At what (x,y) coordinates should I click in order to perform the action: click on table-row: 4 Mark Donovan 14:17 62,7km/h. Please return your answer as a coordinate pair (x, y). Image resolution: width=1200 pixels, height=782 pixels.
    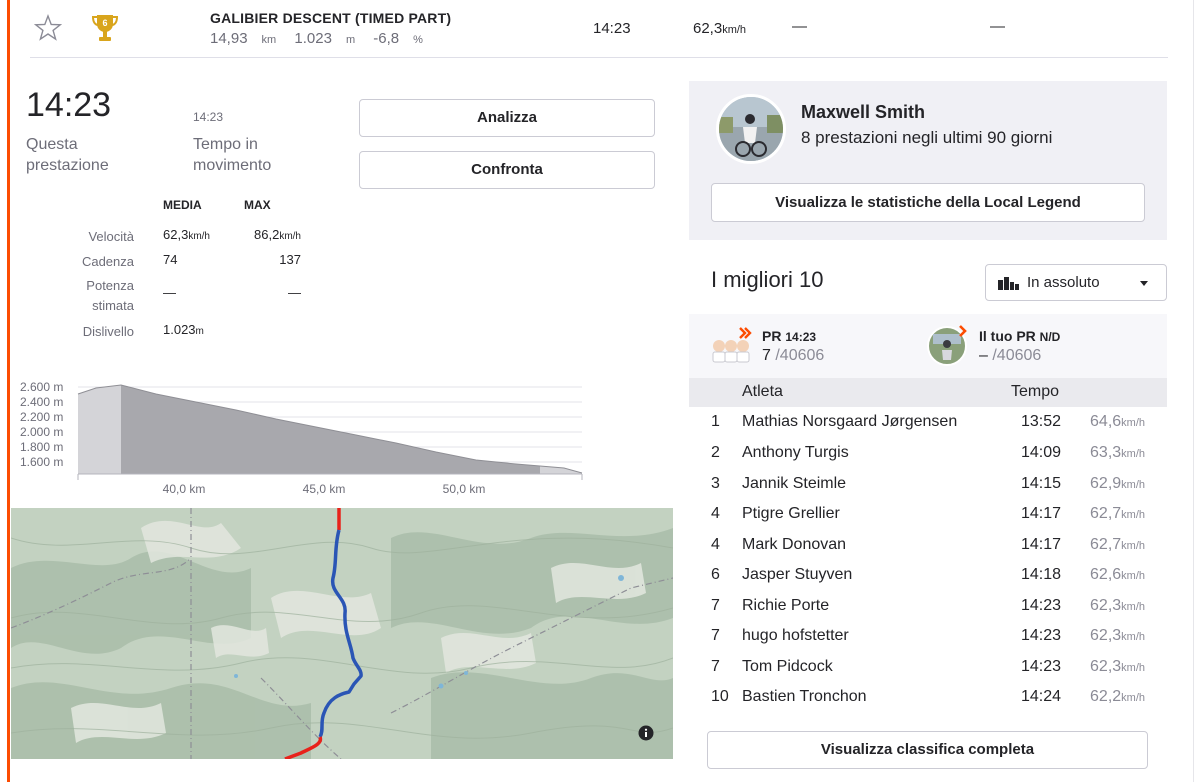
    Looking at the image, I should click on (928, 545).